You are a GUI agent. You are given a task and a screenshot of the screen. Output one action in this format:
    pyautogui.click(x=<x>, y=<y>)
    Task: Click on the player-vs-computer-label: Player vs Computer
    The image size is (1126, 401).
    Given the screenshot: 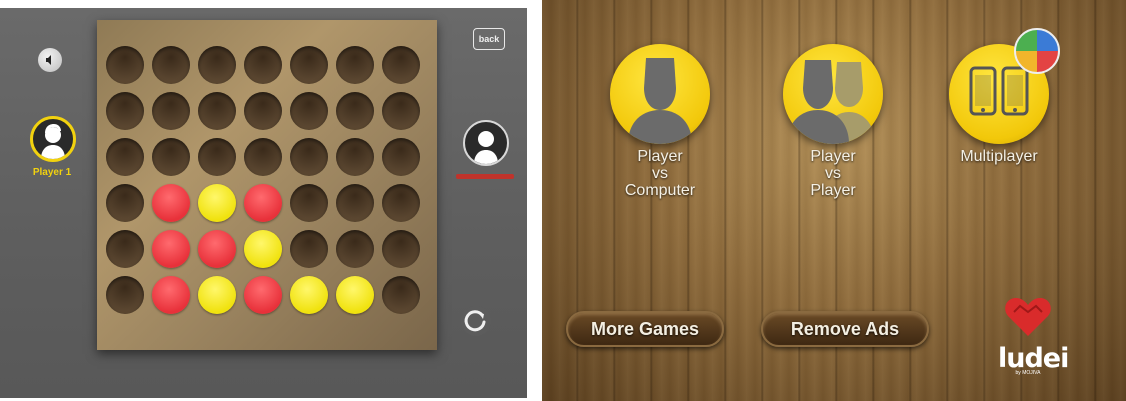 What is the action you would take?
    pyautogui.click(x=660, y=173)
    